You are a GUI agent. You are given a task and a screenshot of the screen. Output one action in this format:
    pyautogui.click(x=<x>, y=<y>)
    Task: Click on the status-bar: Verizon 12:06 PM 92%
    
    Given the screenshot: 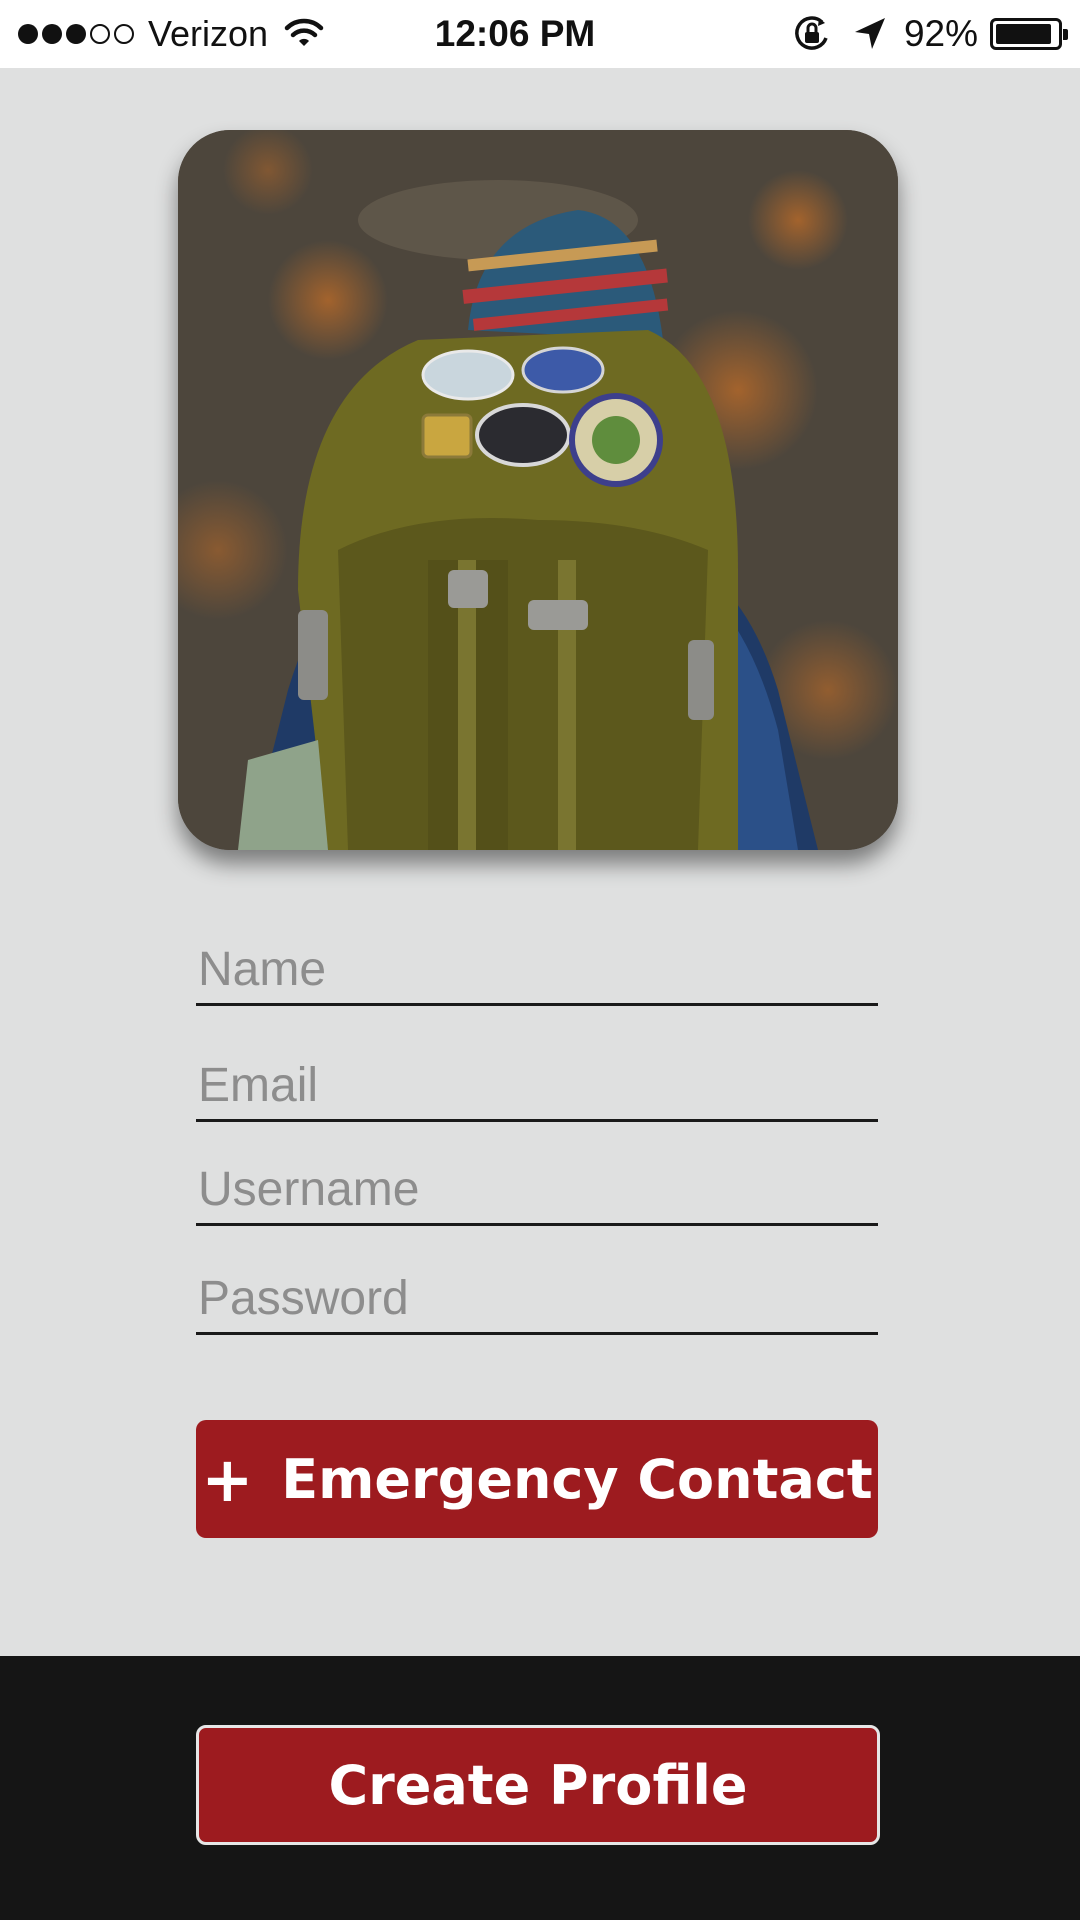 What is the action you would take?
    pyautogui.click(x=540, y=34)
    